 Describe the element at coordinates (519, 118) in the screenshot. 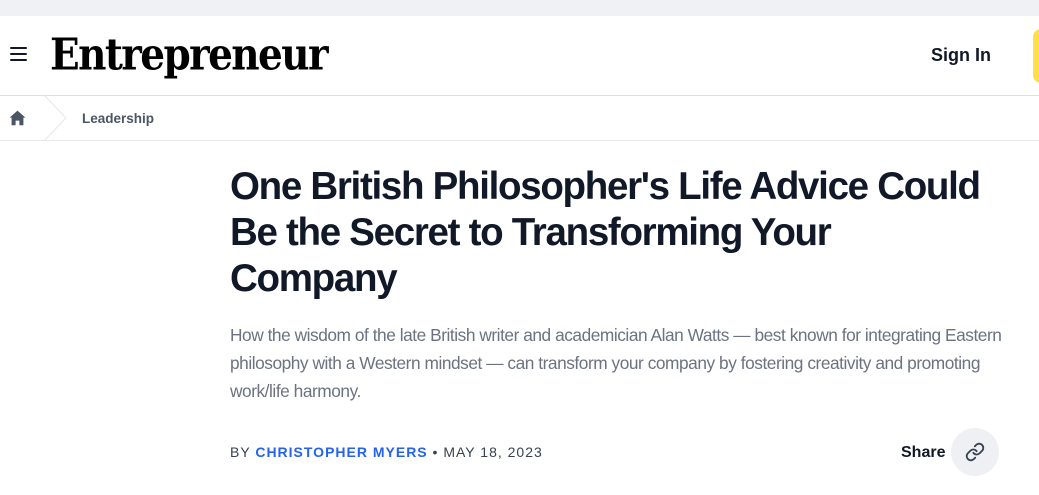

I see `breadcrumb: Leadership` at that location.